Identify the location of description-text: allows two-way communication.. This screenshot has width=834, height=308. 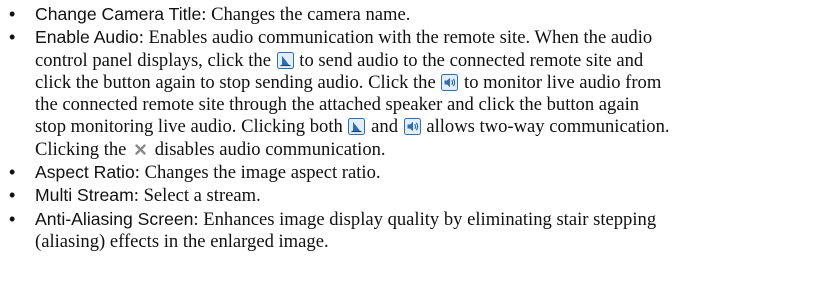
(548, 127).